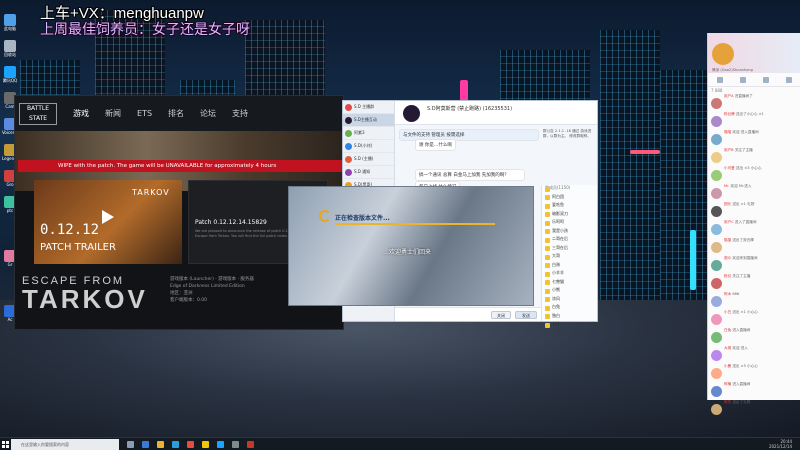 The height and width of the screenshot is (450, 800). Describe the element at coordinates (754, 409) in the screenshot. I see `chat-line: 阿东 送出了礼物` at that location.